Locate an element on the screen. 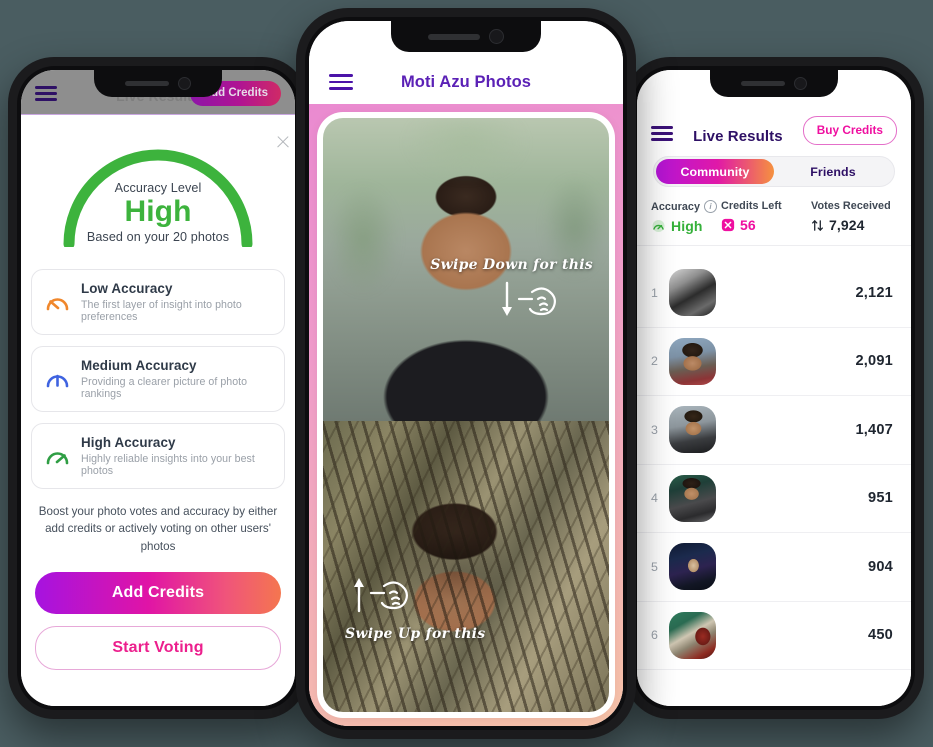  table-row: 4 951 is located at coordinates (774, 499).